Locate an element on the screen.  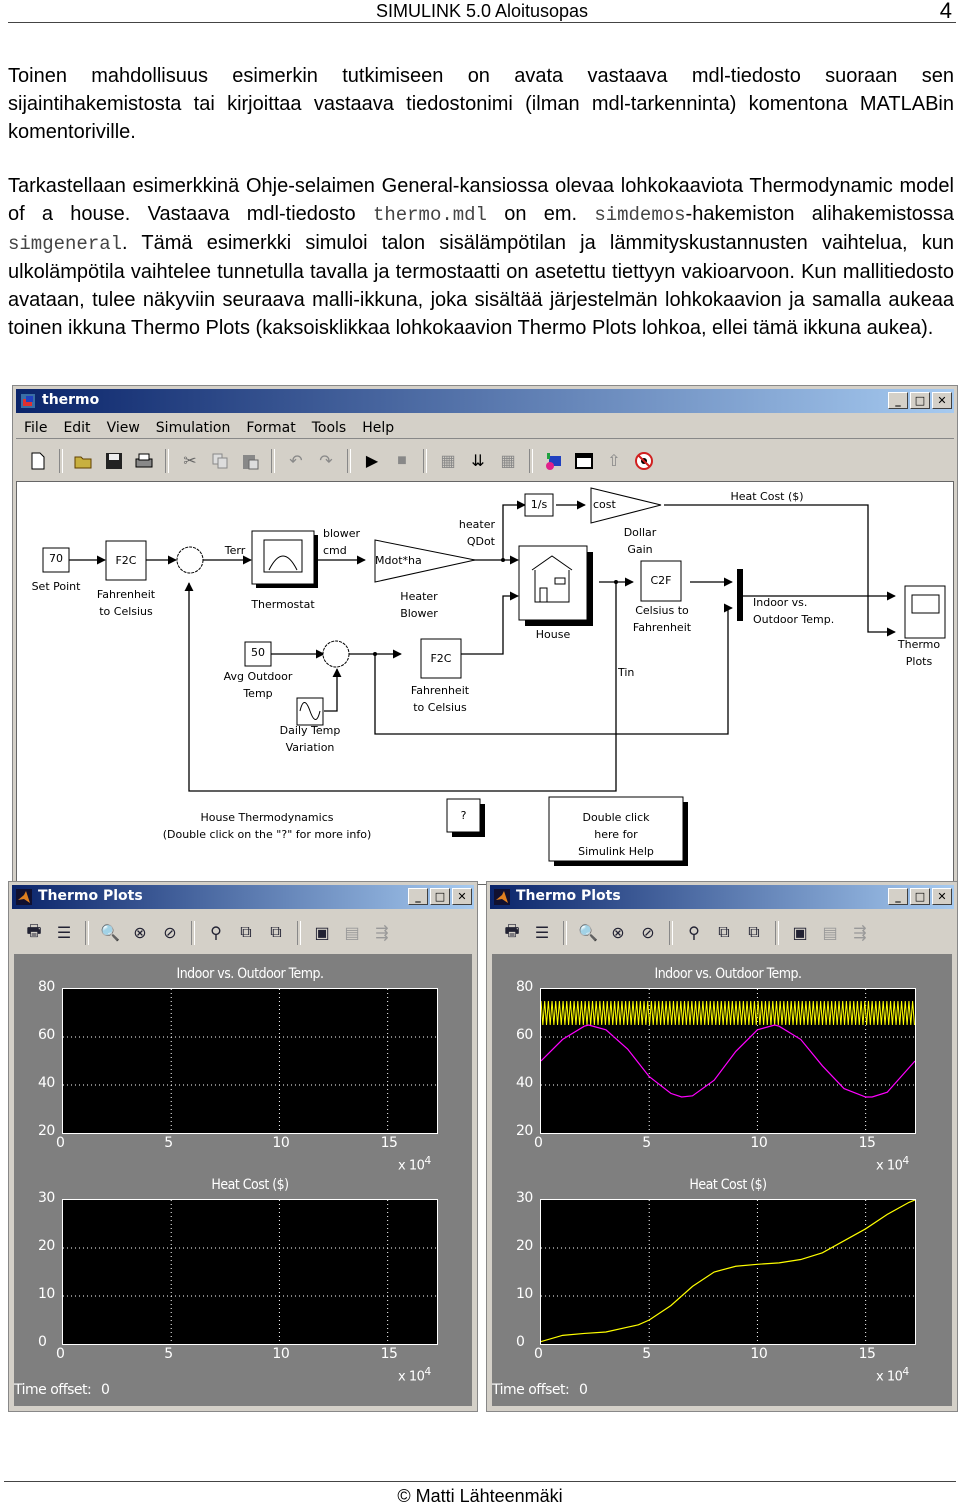
save-icon is located at coordinates (114, 461).